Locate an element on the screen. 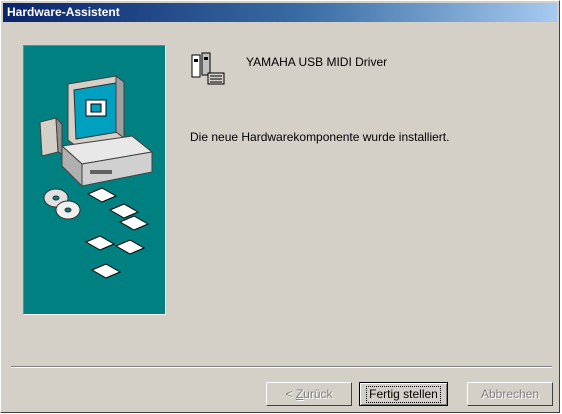  cancel-button: Abbrechen is located at coordinates (510, 394).